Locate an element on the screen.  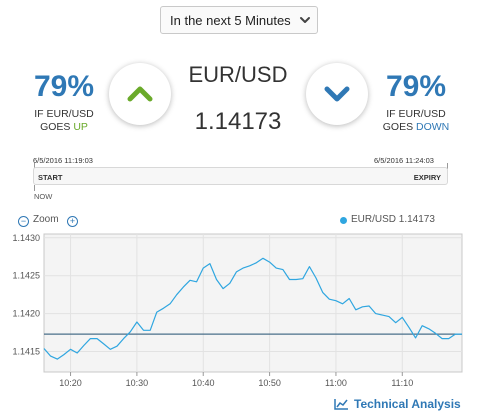
x-tick-label: 10:20 is located at coordinates (70, 383).